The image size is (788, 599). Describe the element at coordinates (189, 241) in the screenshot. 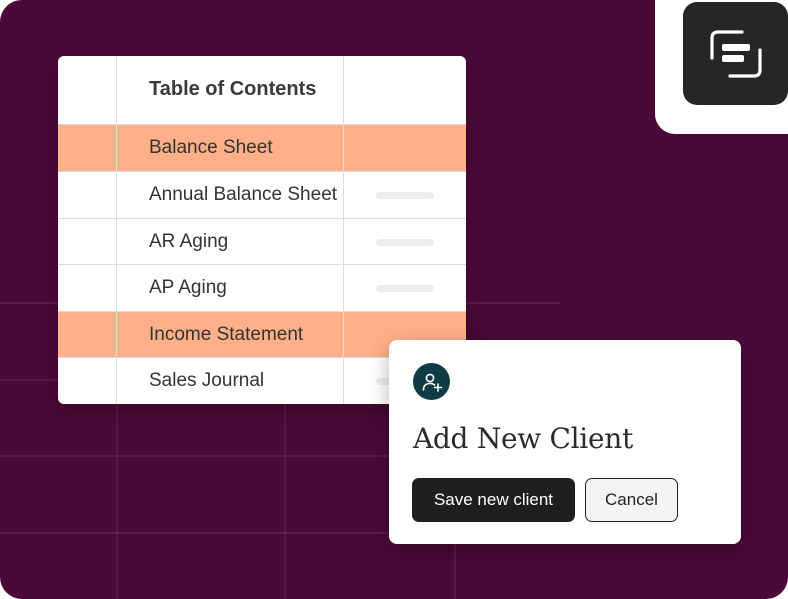

I see `toc-row-label: AR Aging` at that location.